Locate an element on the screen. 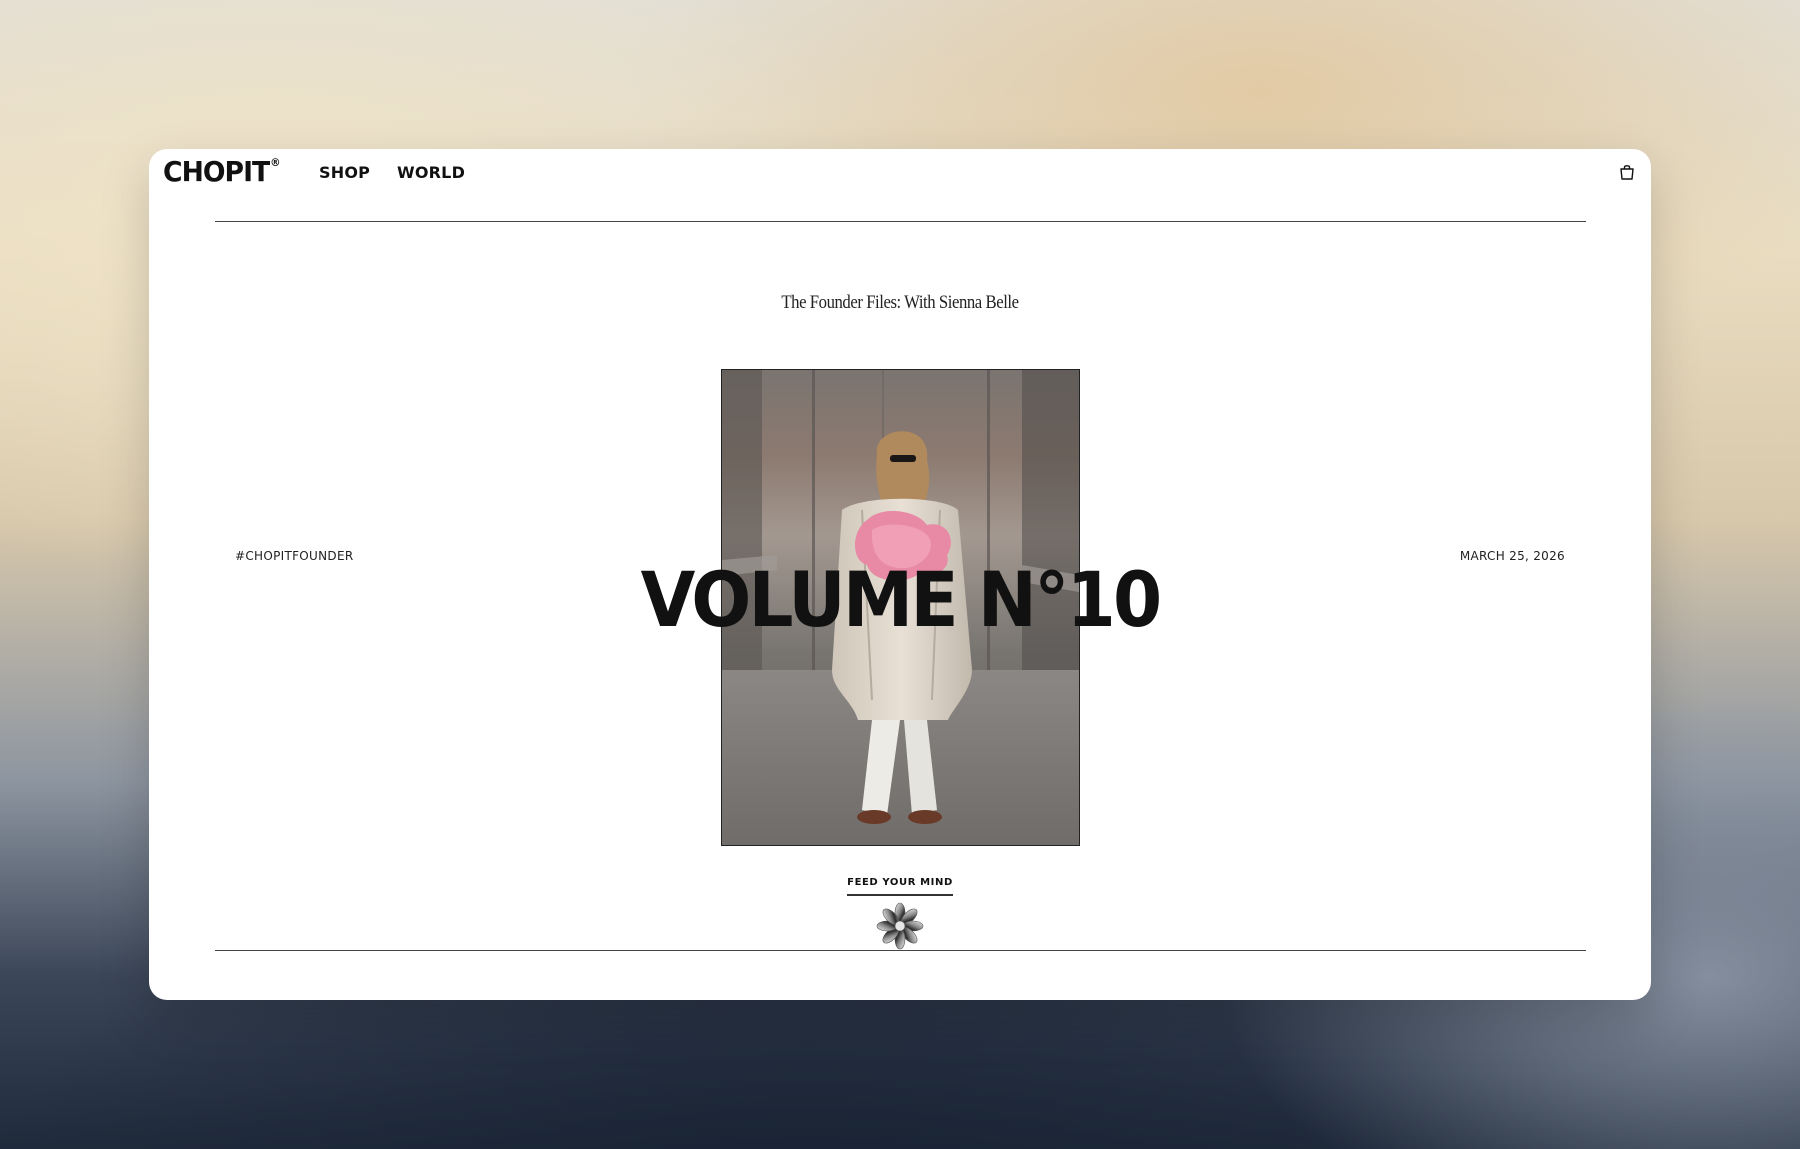 This screenshot has width=1800, height=1149. feed-your-mind-label: FEED YOUR MIND is located at coordinates (900, 886).